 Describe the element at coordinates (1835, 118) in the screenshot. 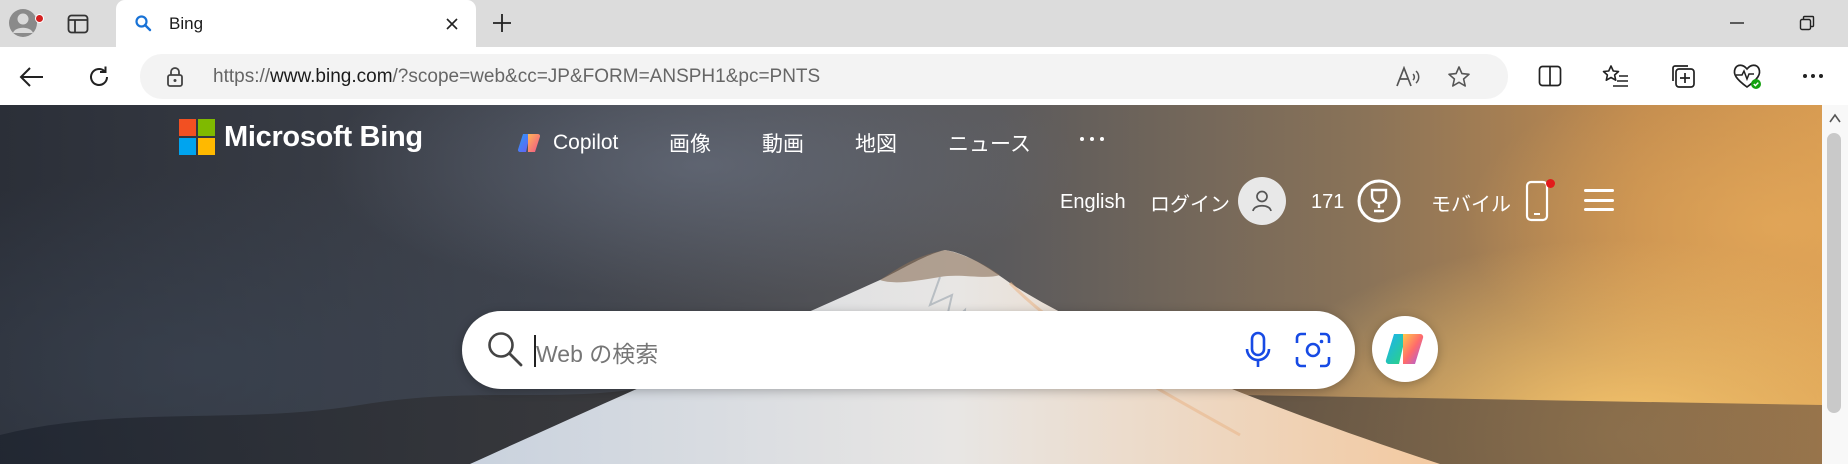

I see `scroll-up-arrow-icon` at that location.